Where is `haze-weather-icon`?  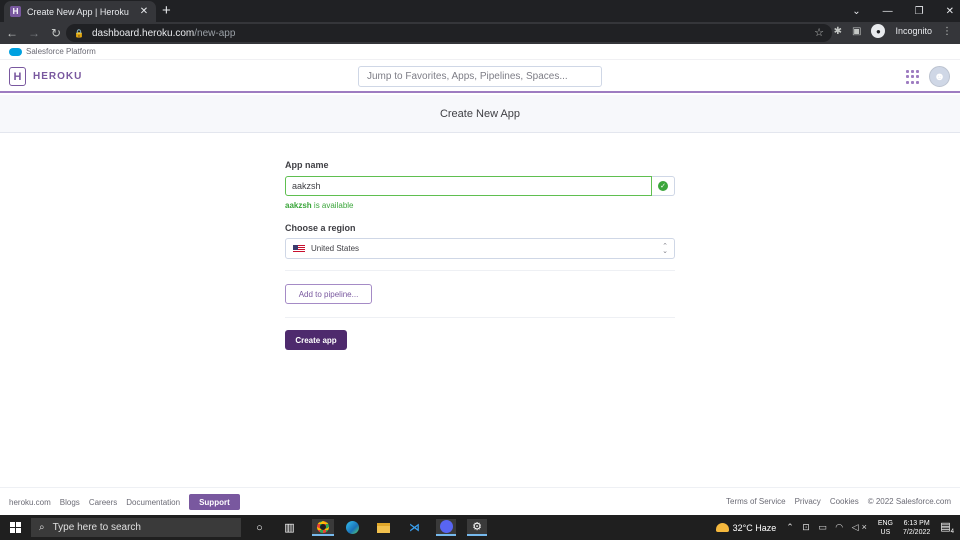 haze-weather-icon is located at coordinates (722, 527).